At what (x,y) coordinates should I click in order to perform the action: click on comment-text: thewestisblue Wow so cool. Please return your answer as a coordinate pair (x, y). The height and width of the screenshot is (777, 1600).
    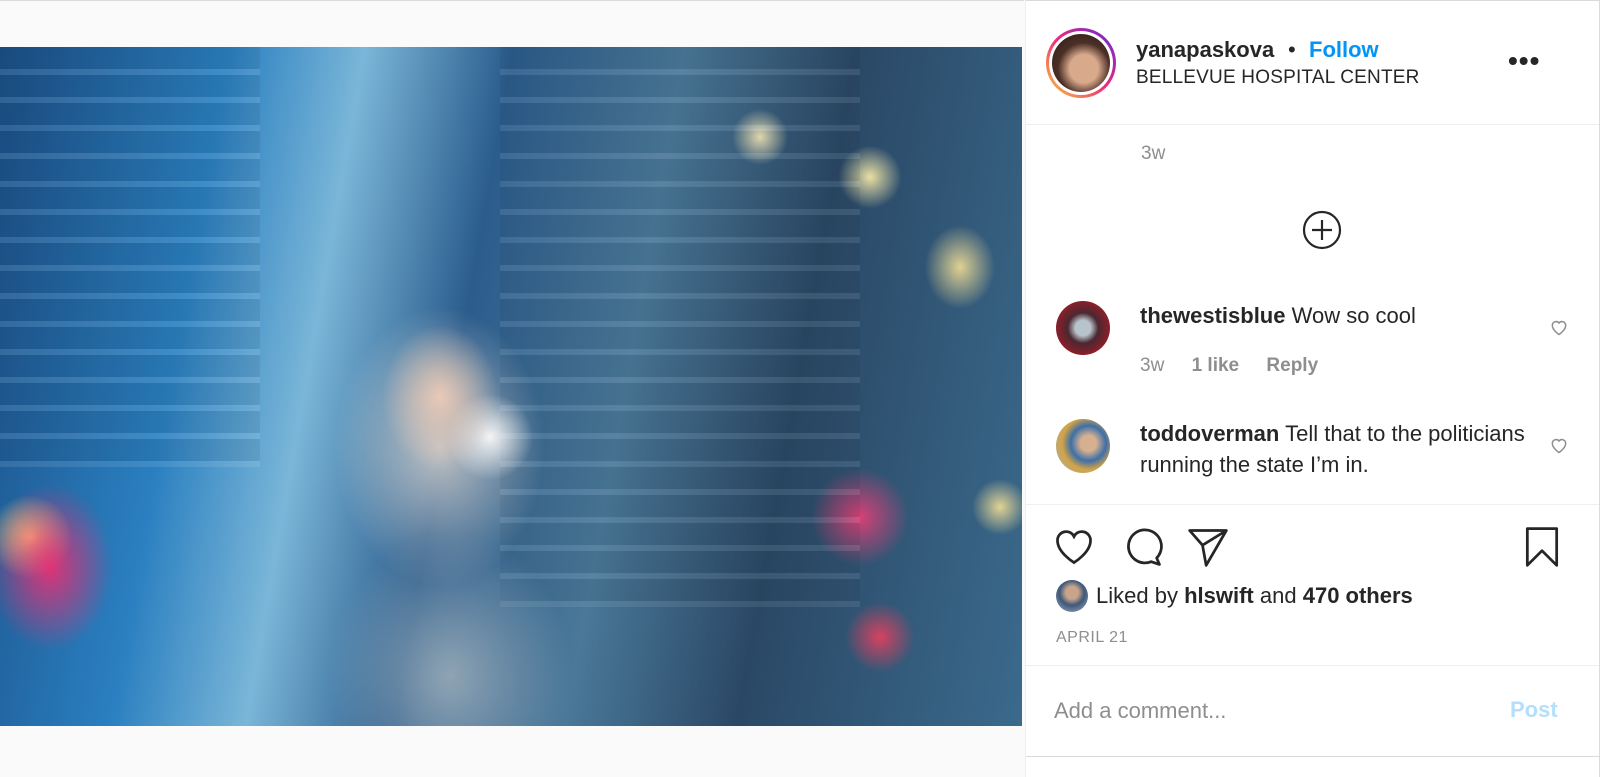
    Looking at the image, I should click on (1335, 315).